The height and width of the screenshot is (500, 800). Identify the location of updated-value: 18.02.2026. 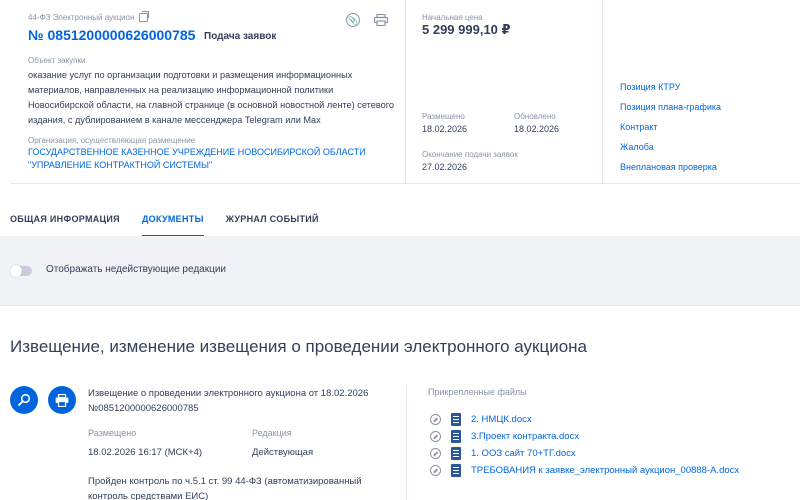
(537, 129).